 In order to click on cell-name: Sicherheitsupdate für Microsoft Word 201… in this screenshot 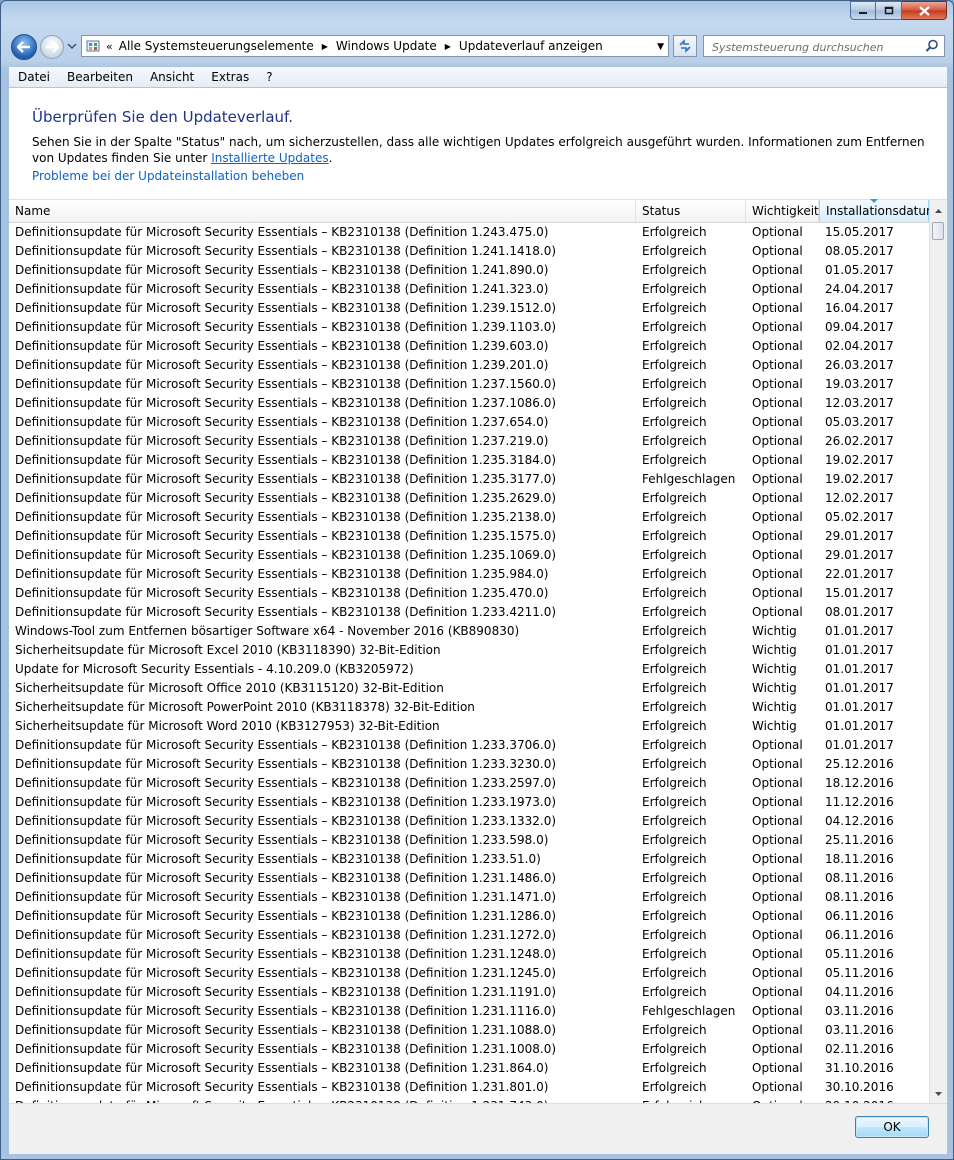, I will do `click(227, 726)`.